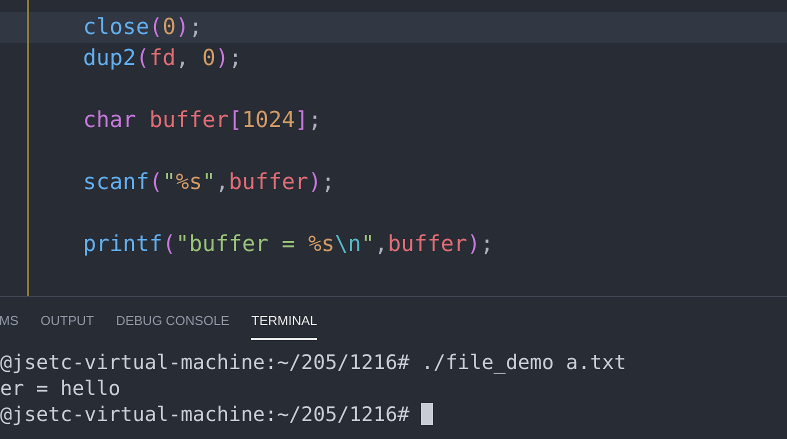 Image resolution: width=787 pixels, height=439 pixels. What do you see at coordinates (9, 322) in the screenshot?
I see `panel-tab: MS` at bounding box center [9, 322].